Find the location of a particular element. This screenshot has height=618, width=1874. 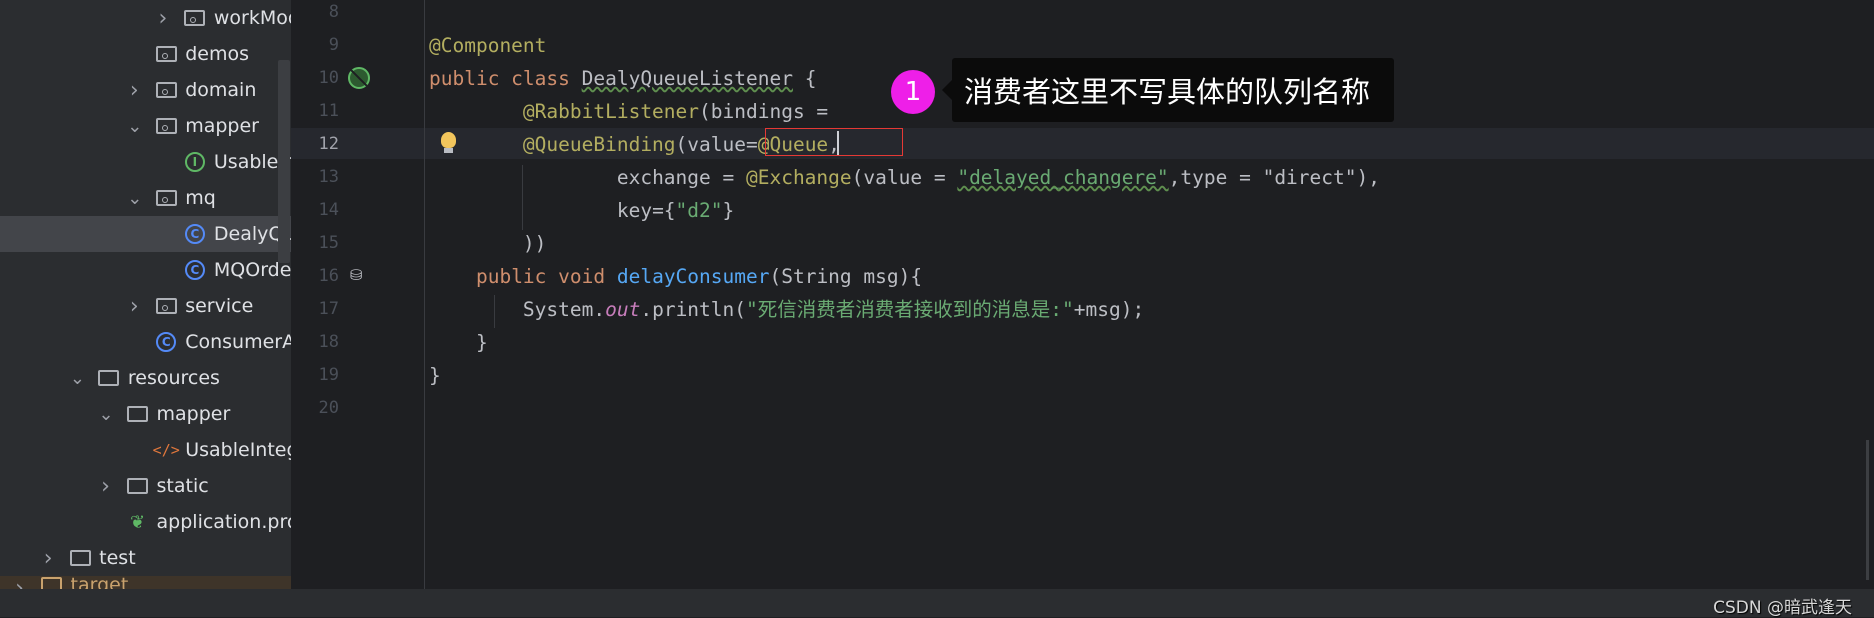

tree-item-label: mapper is located at coordinates (222, 126).